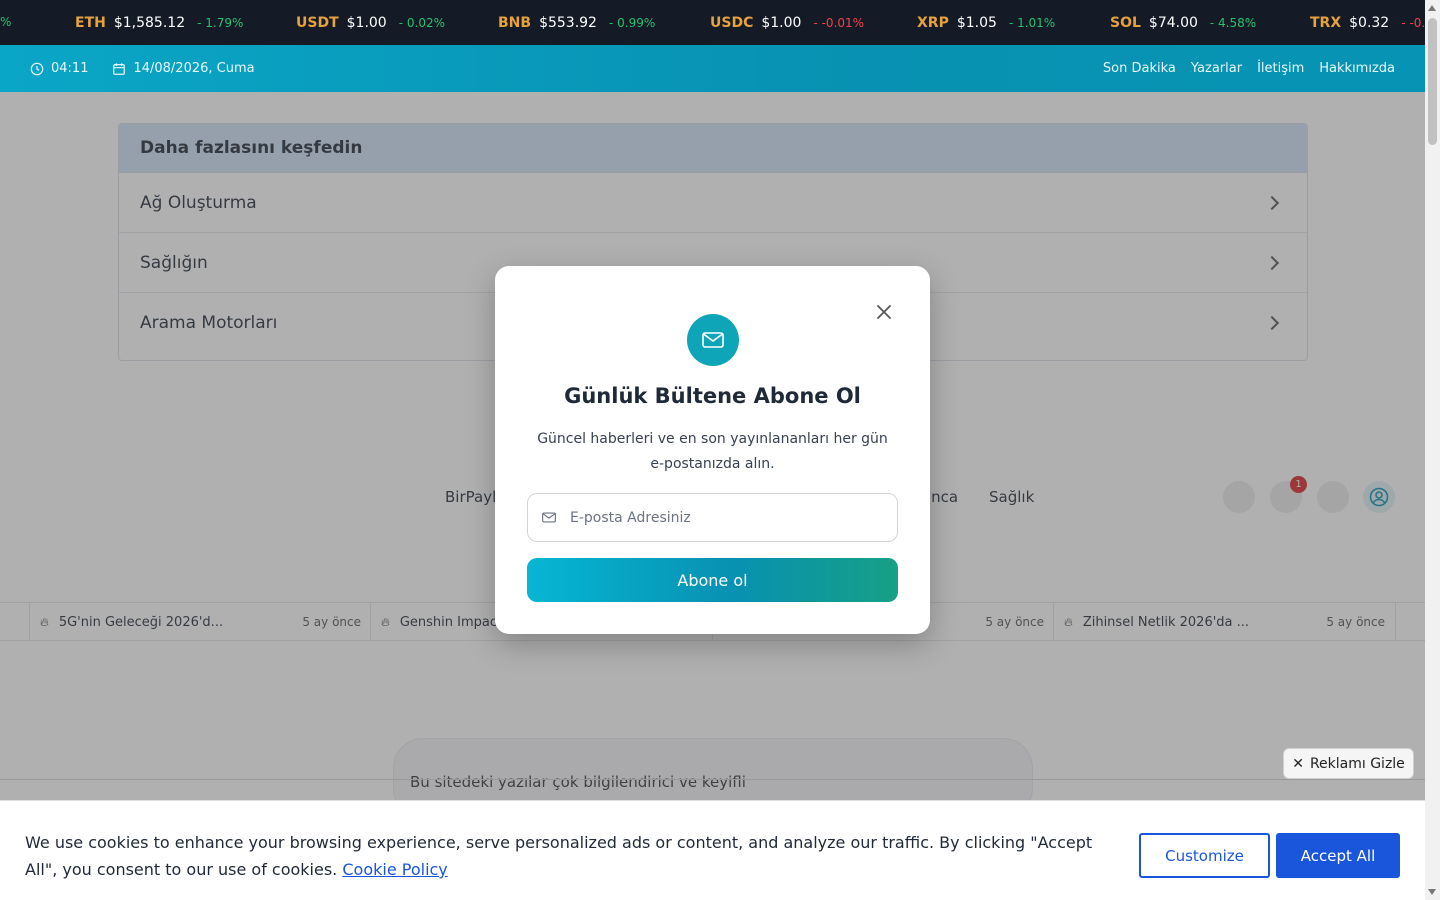 The width and height of the screenshot is (1440, 900). What do you see at coordinates (713, 340) in the screenshot?
I see `mail-icon` at bounding box center [713, 340].